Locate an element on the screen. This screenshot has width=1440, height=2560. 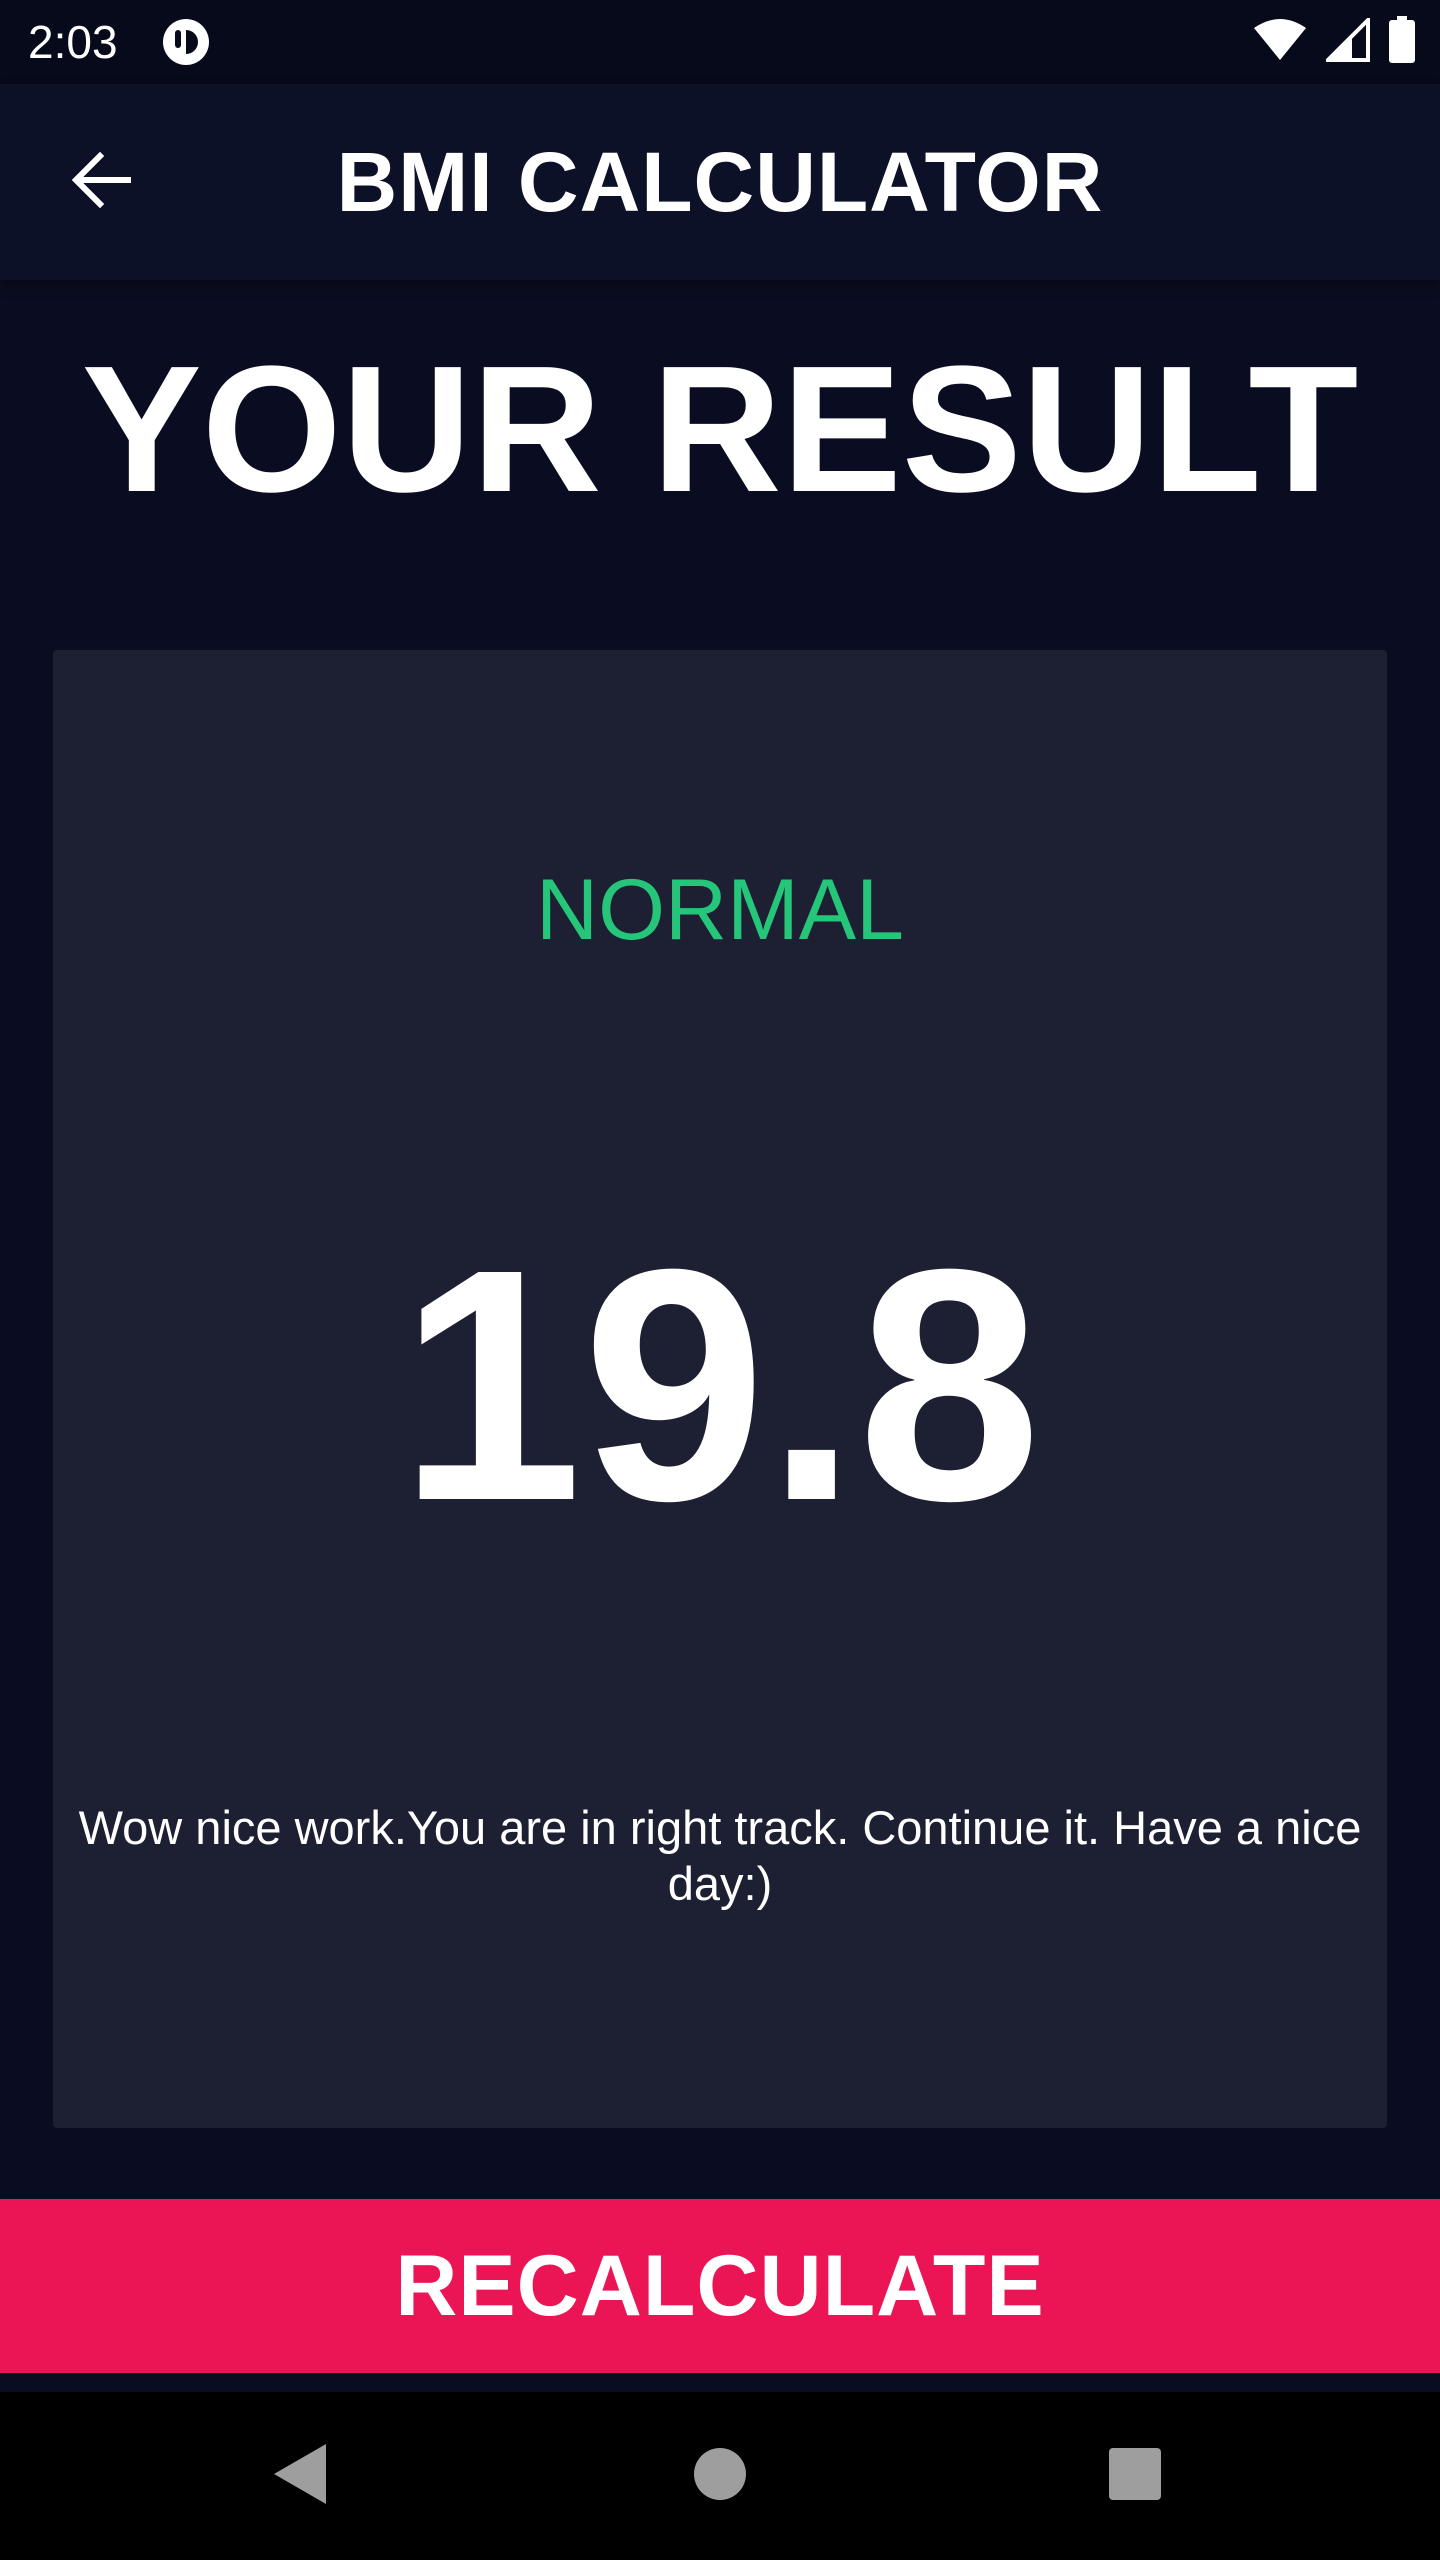
app-bar: BMI CALCULATOR is located at coordinates (720, 182).